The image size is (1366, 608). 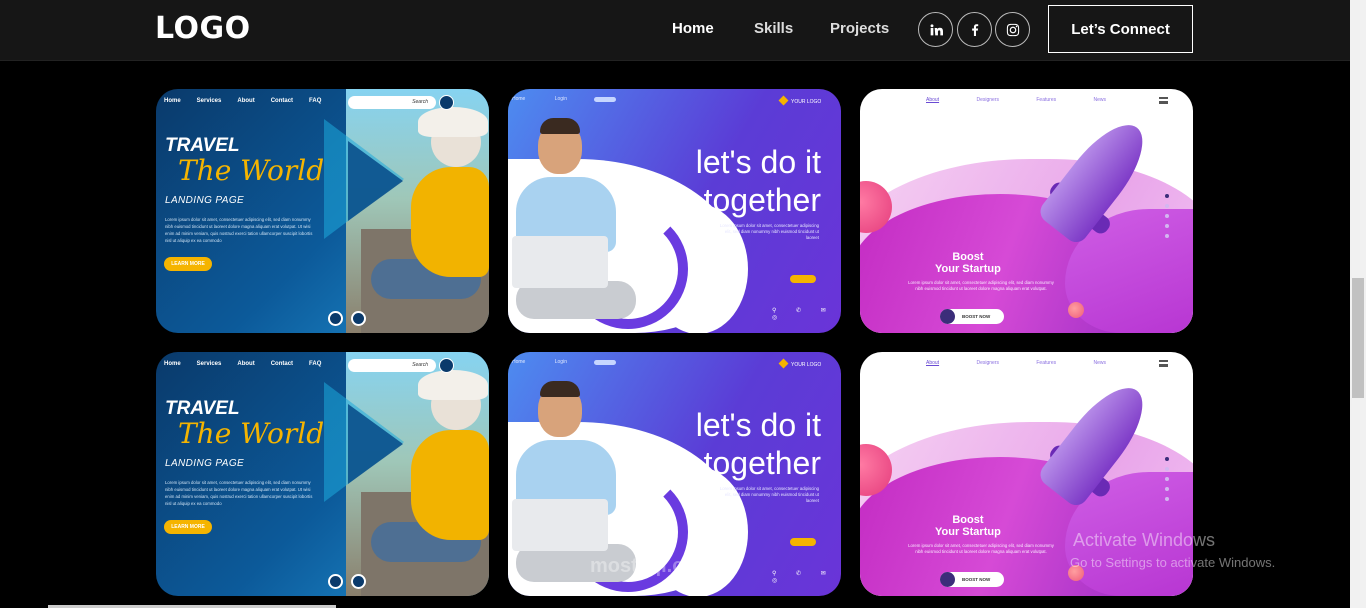 What do you see at coordinates (375, 444) in the screenshot?
I see `travel-chevron-inner` at bounding box center [375, 444].